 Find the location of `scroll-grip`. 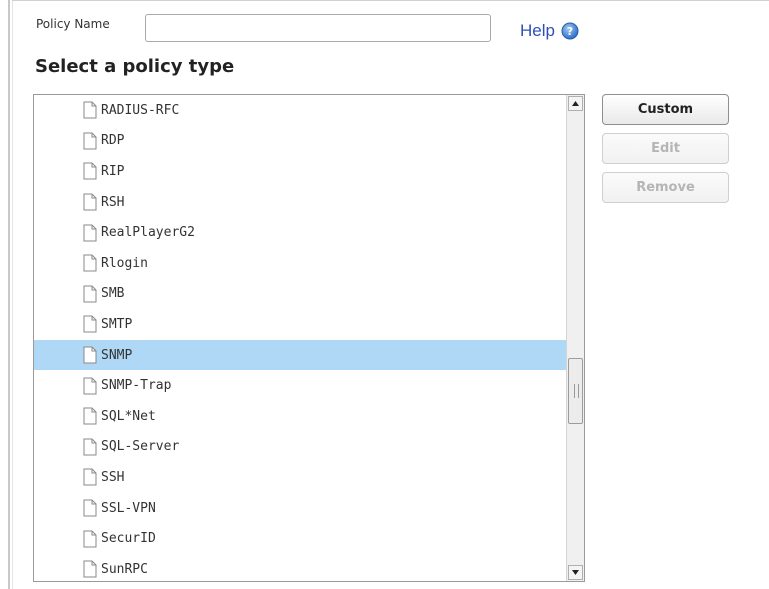

scroll-grip is located at coordinates (576, 391).